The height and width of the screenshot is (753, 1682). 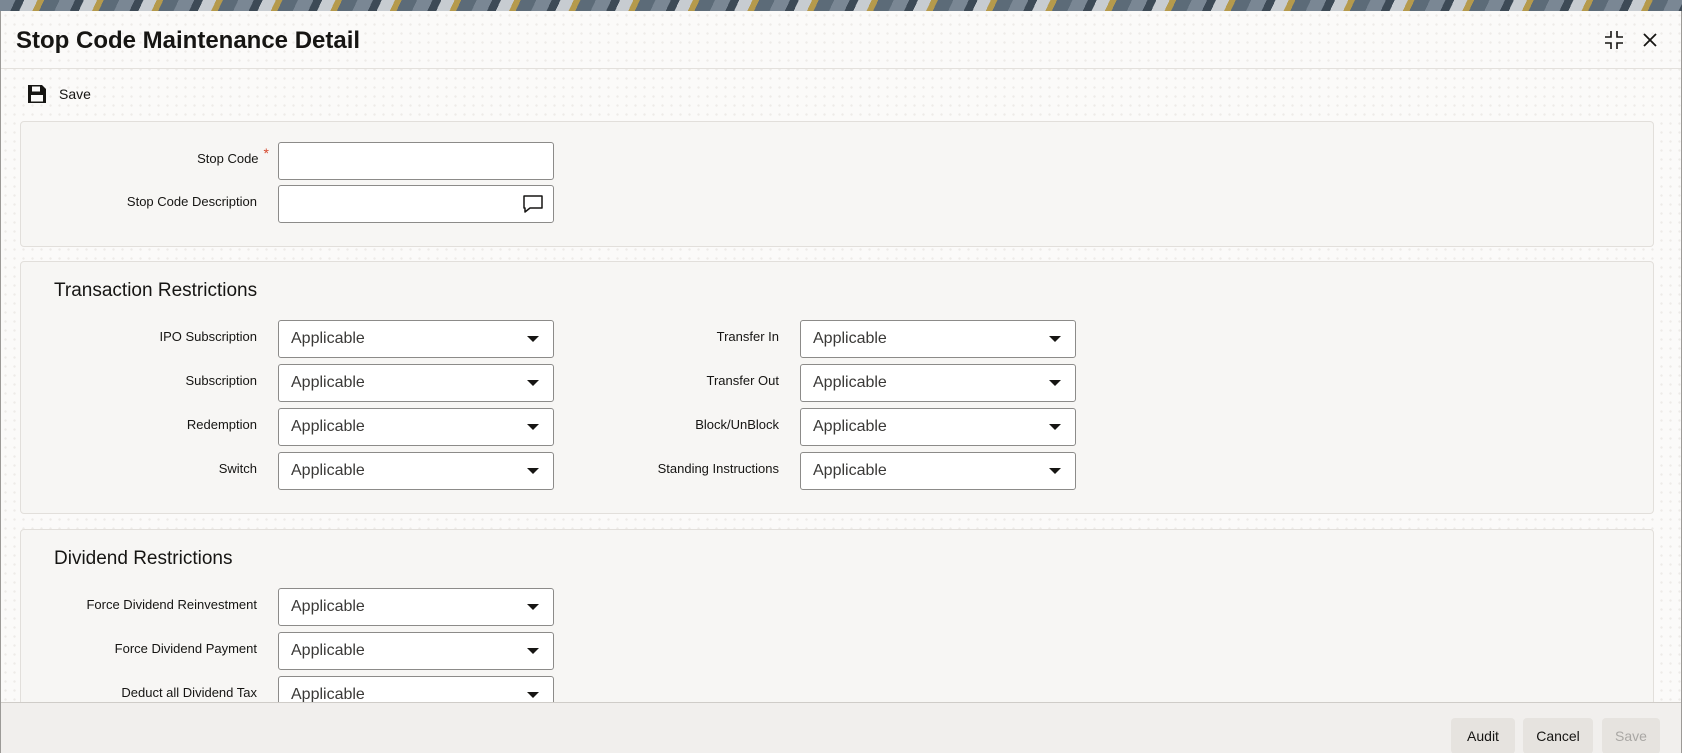 What do you see at coordinates (328, 470) in the screenshot?
I see `switch-value: Applicable` at bounding box center [328, 470].